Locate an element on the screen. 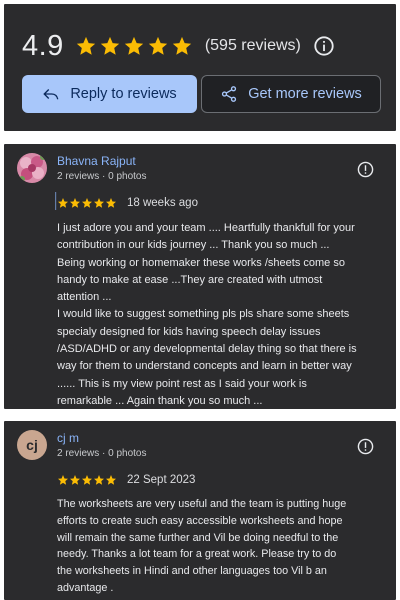 Image resolution: width=400 pixels, height=600 pixels. avatar is located at coordinates (32, 168).